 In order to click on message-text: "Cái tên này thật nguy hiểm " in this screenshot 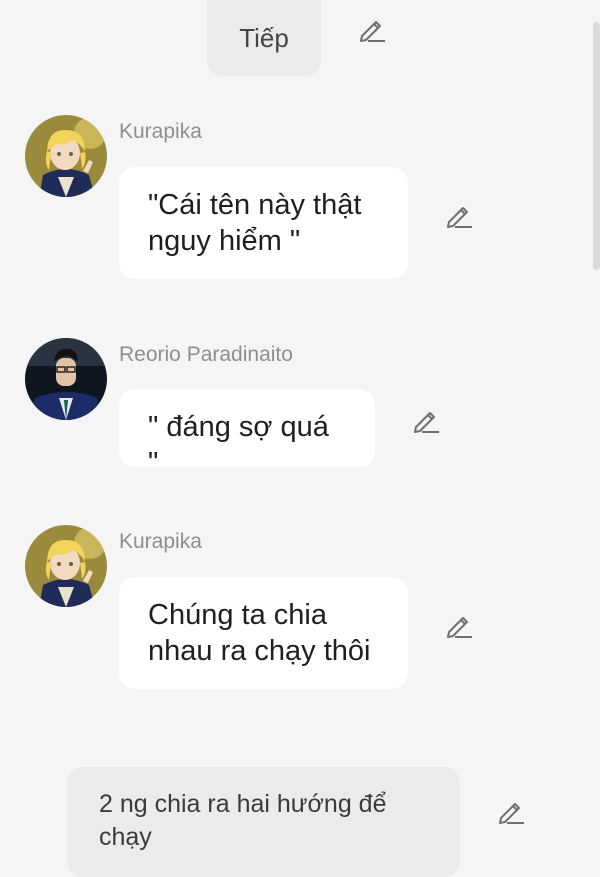, I will do `click(255, 223)`.